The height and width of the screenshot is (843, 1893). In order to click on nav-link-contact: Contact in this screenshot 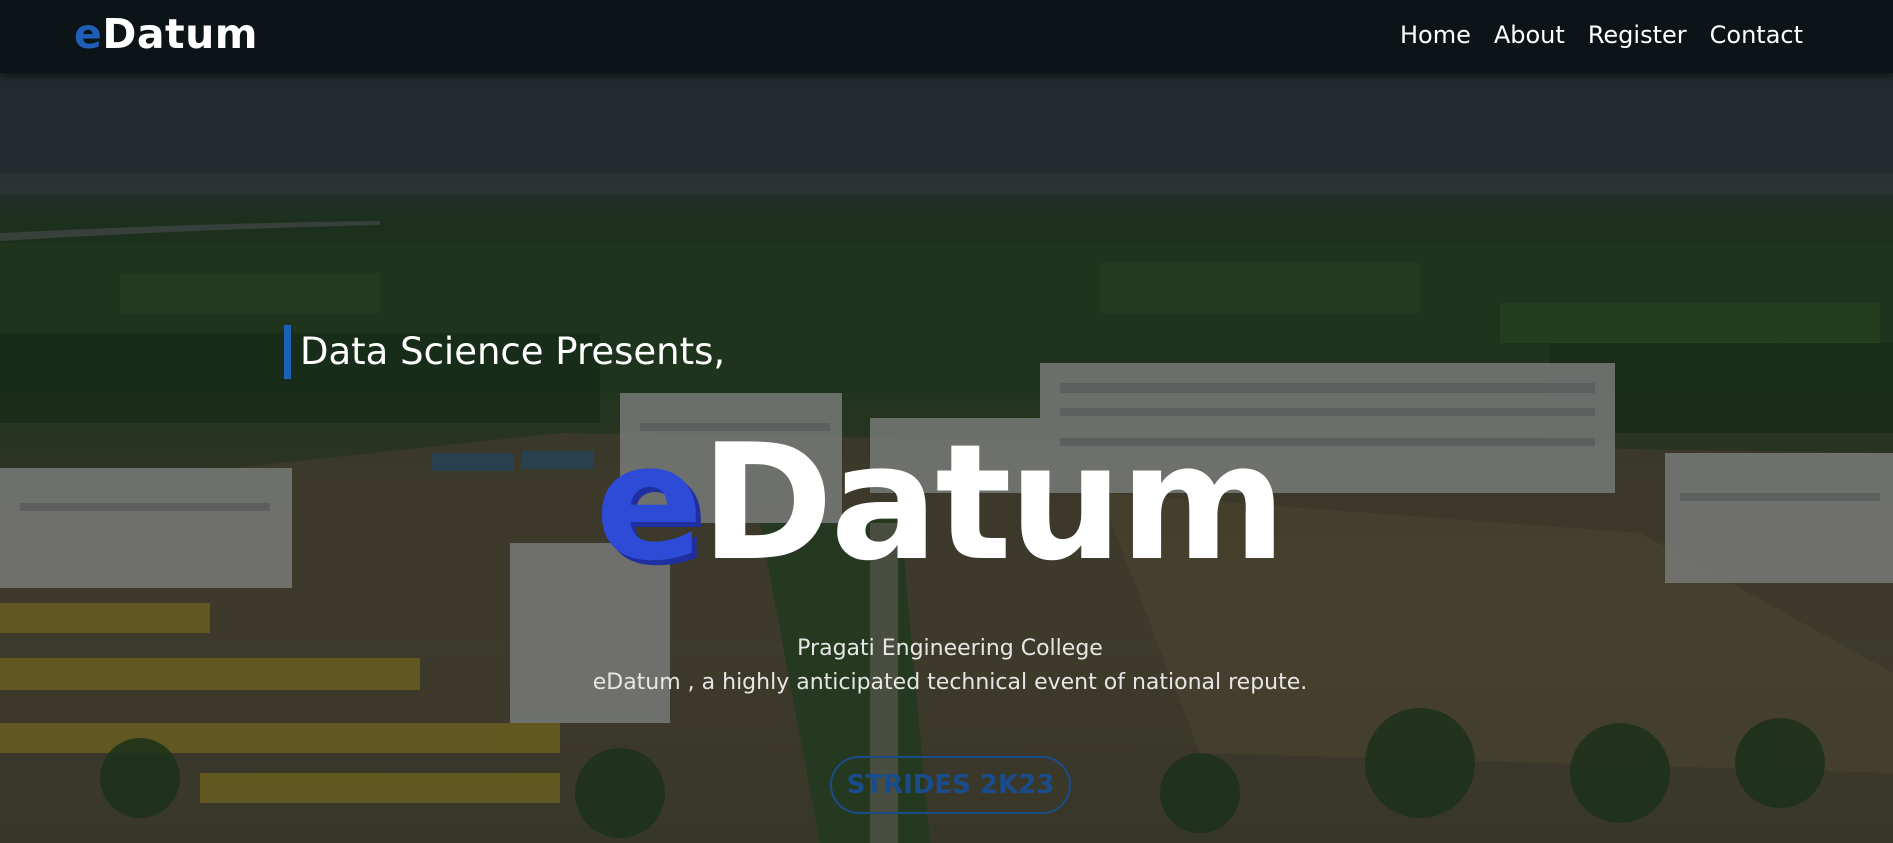, I will do `click(1756, 35)`.